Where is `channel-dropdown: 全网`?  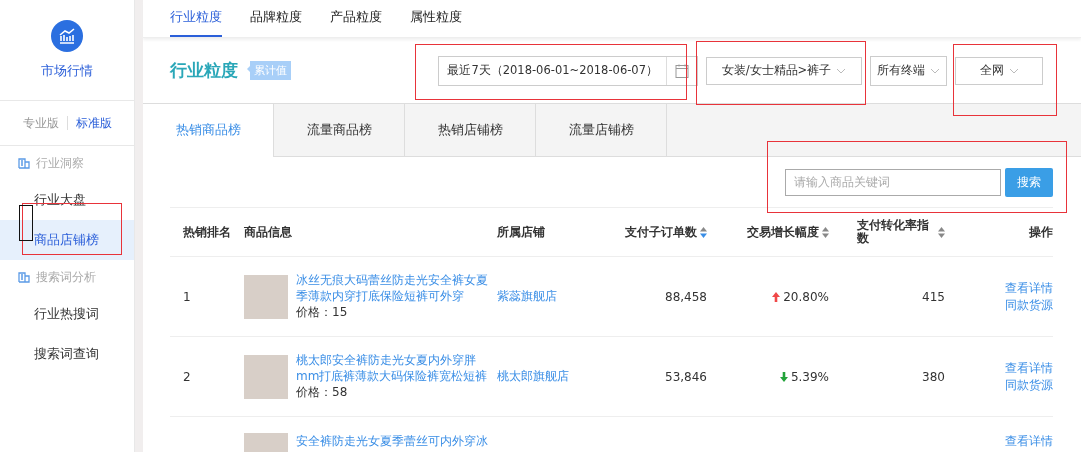 channel-dropdown: 全网 is located at coordinates (999, 70).